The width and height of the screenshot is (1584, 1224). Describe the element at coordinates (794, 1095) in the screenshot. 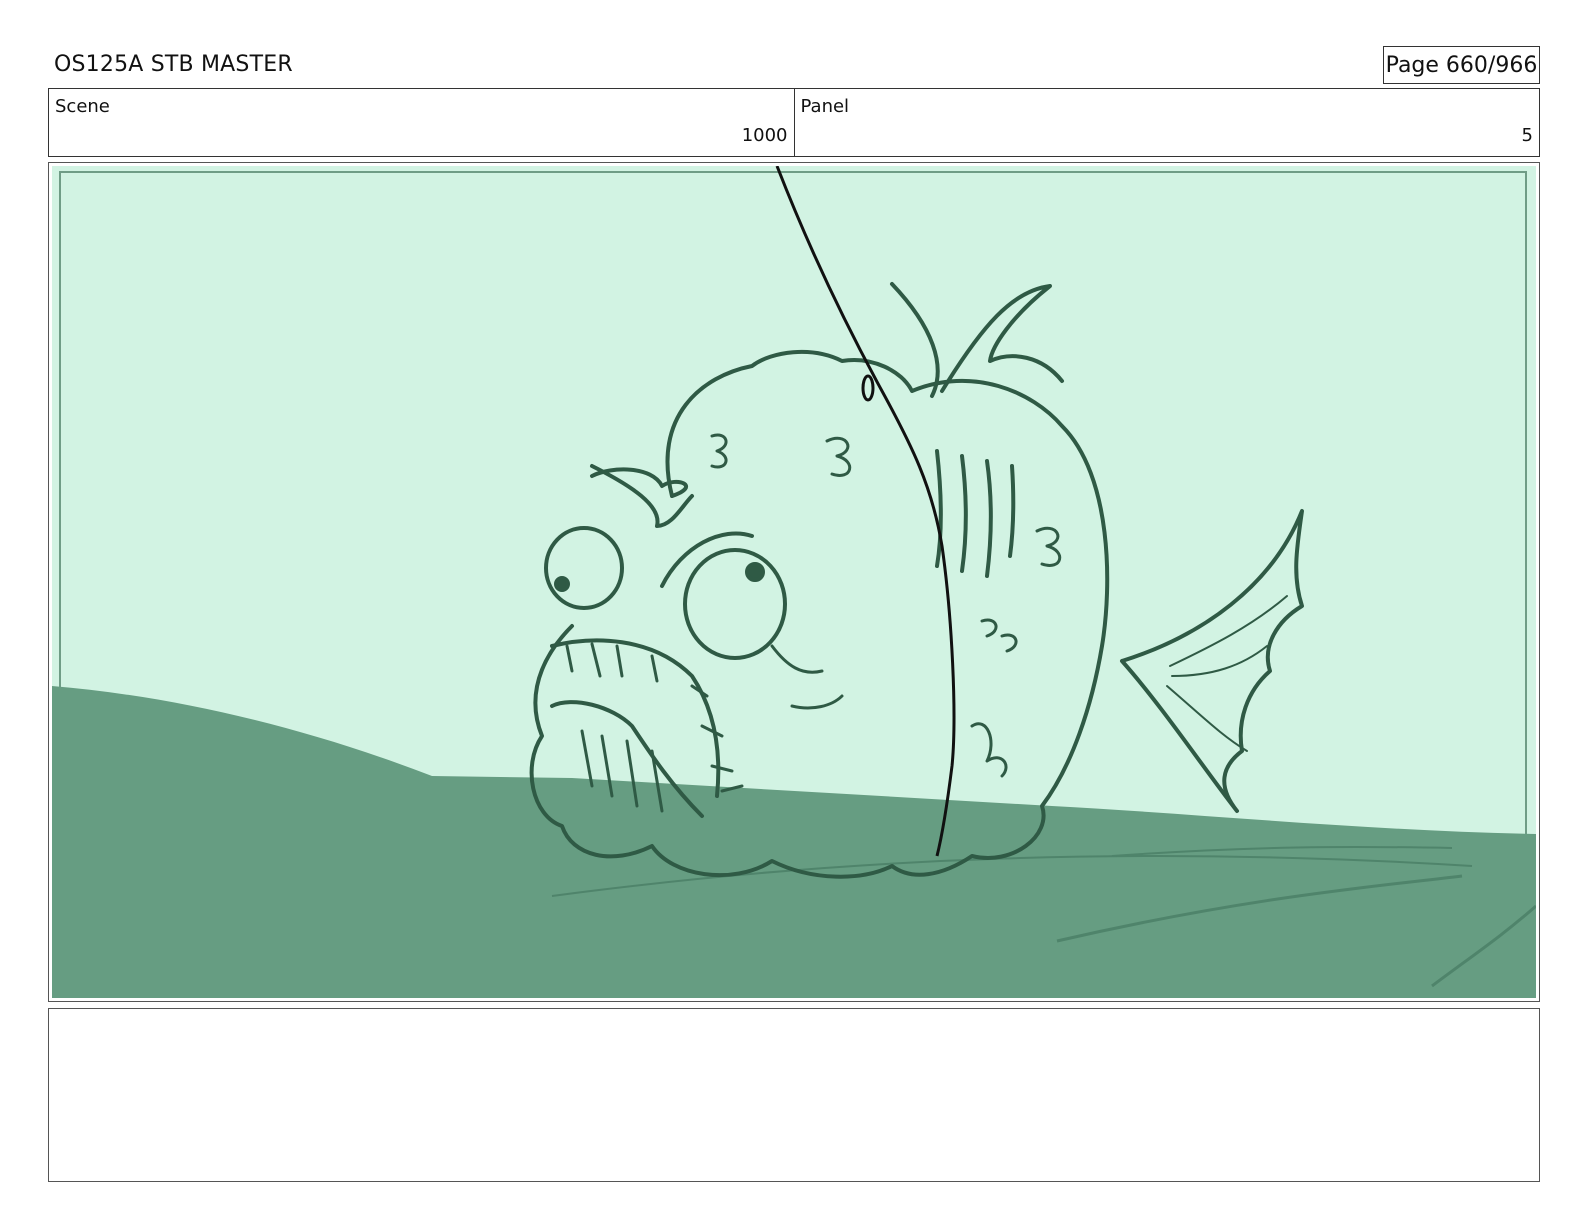

I see `notes-box` at that location.